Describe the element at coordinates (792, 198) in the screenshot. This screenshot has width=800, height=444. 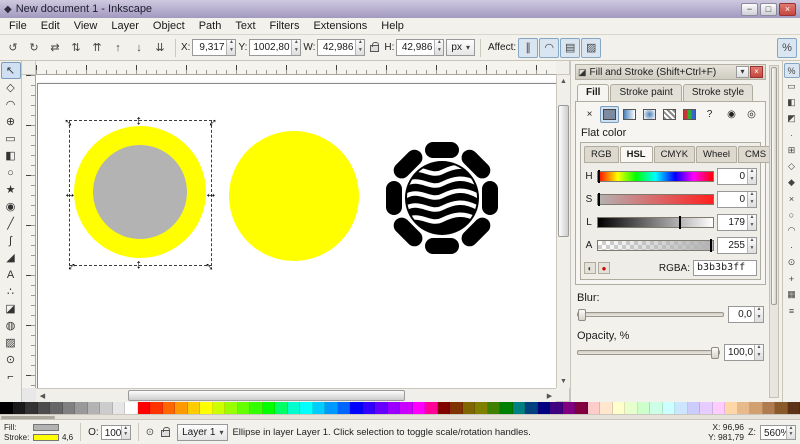
I see `snap-path-intersections-button: ×` at that location.